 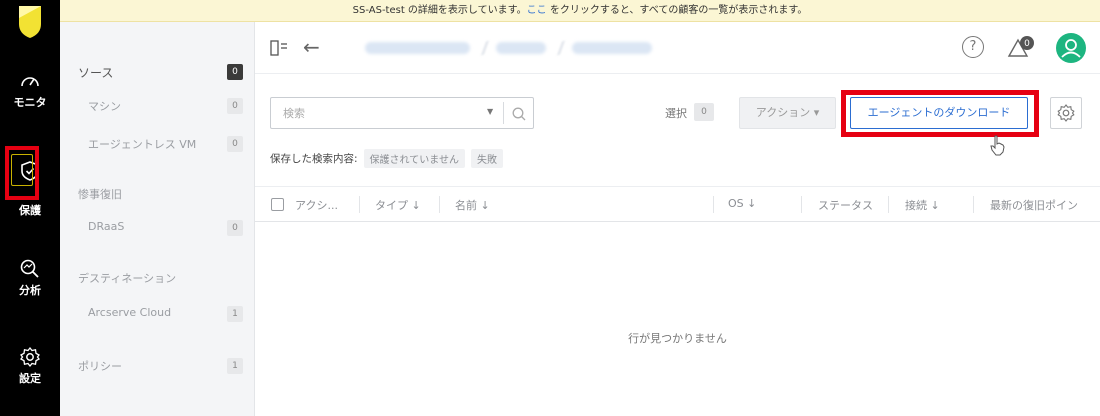 What do you see at coordinates (160, 366) in the screenshot?
I see `sidebar-item-policies: ポリシー 1` at bounding box center [160, 366].